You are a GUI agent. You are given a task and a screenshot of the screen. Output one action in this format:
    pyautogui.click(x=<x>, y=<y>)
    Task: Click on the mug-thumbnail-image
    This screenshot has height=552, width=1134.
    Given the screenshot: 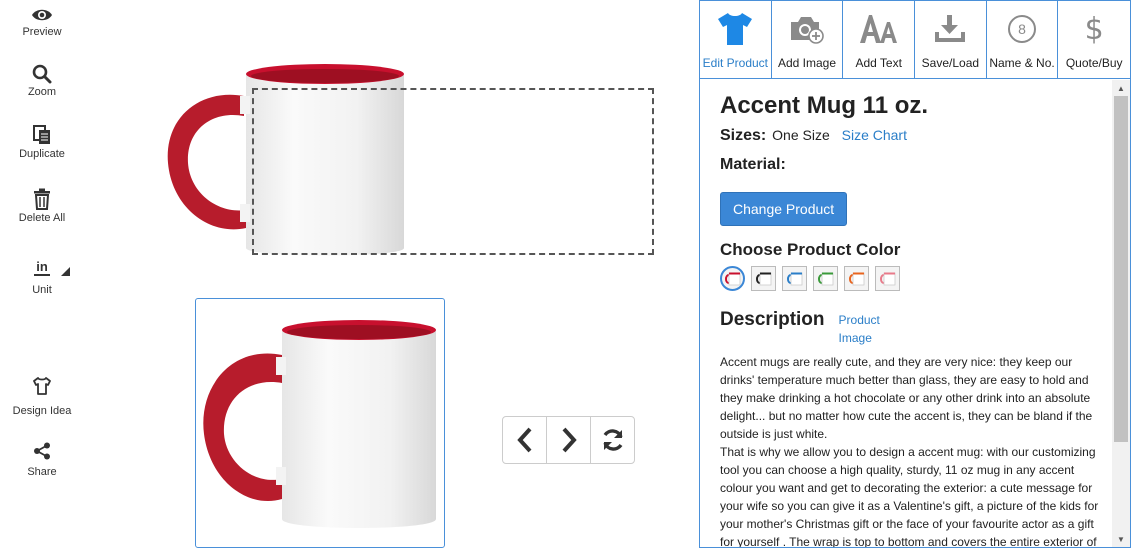 What is the action you would take?
    pyautogui.click(x=319, y=424)
    